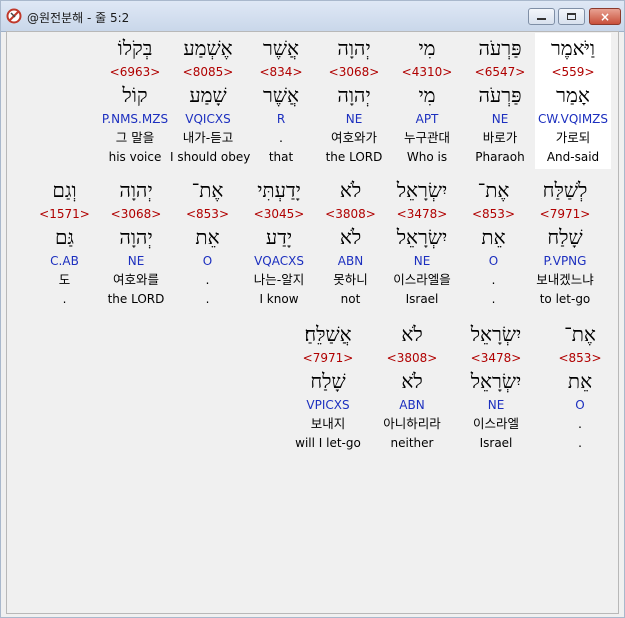  I want to click on close-button: ×, so click(605, 16).